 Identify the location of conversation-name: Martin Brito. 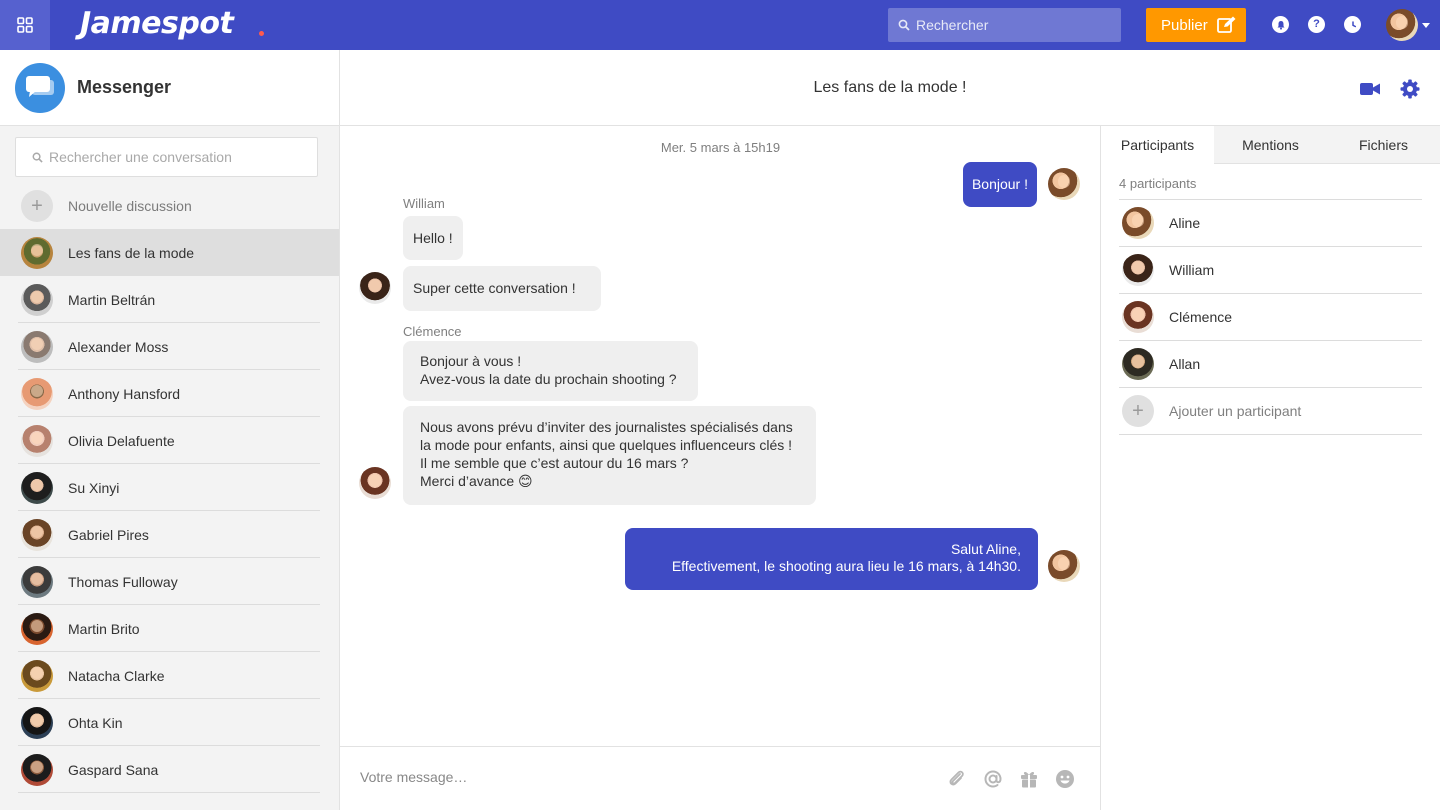
(104, 628).